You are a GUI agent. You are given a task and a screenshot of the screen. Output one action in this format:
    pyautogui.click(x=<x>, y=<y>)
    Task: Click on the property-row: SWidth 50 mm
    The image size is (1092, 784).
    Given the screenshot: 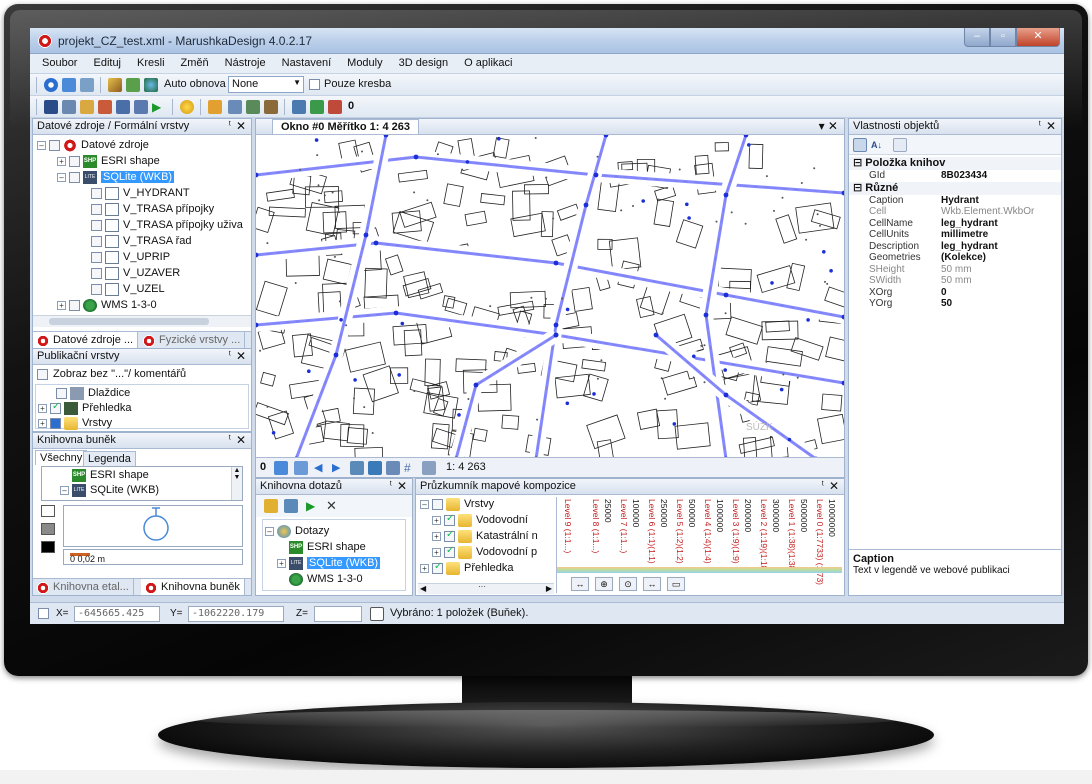 What is the action you would take?
    pyautogui.click(x=955, y=281)
    